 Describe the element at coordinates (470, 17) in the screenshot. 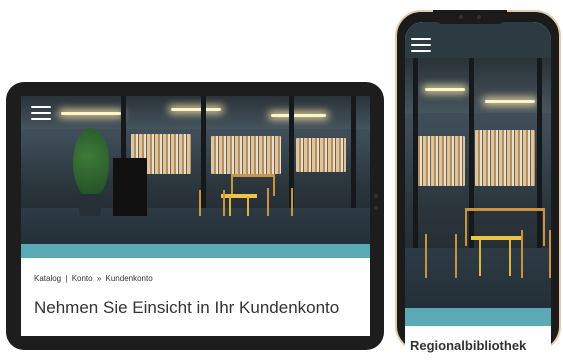

I see `phone-notch` at that location.